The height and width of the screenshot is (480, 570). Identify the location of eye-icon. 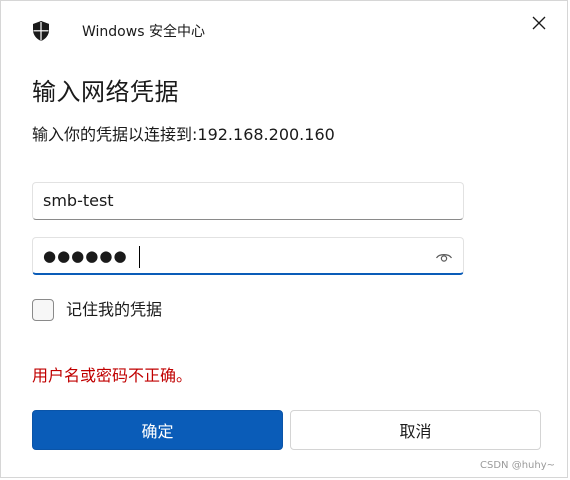
(444, 256).